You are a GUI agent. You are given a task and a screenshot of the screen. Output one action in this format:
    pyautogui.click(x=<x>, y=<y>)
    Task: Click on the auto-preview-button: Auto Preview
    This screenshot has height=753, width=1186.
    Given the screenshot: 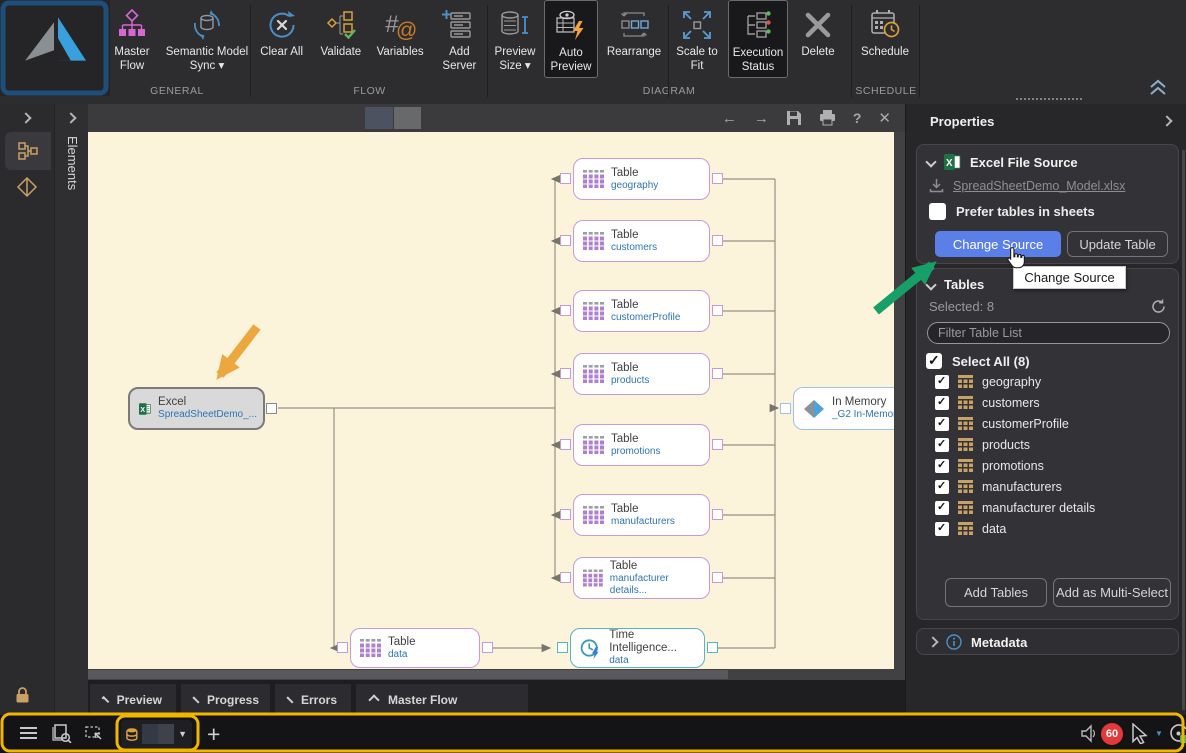 What is the action you would take?
    pyautogui.click(x=571, y=39)
    